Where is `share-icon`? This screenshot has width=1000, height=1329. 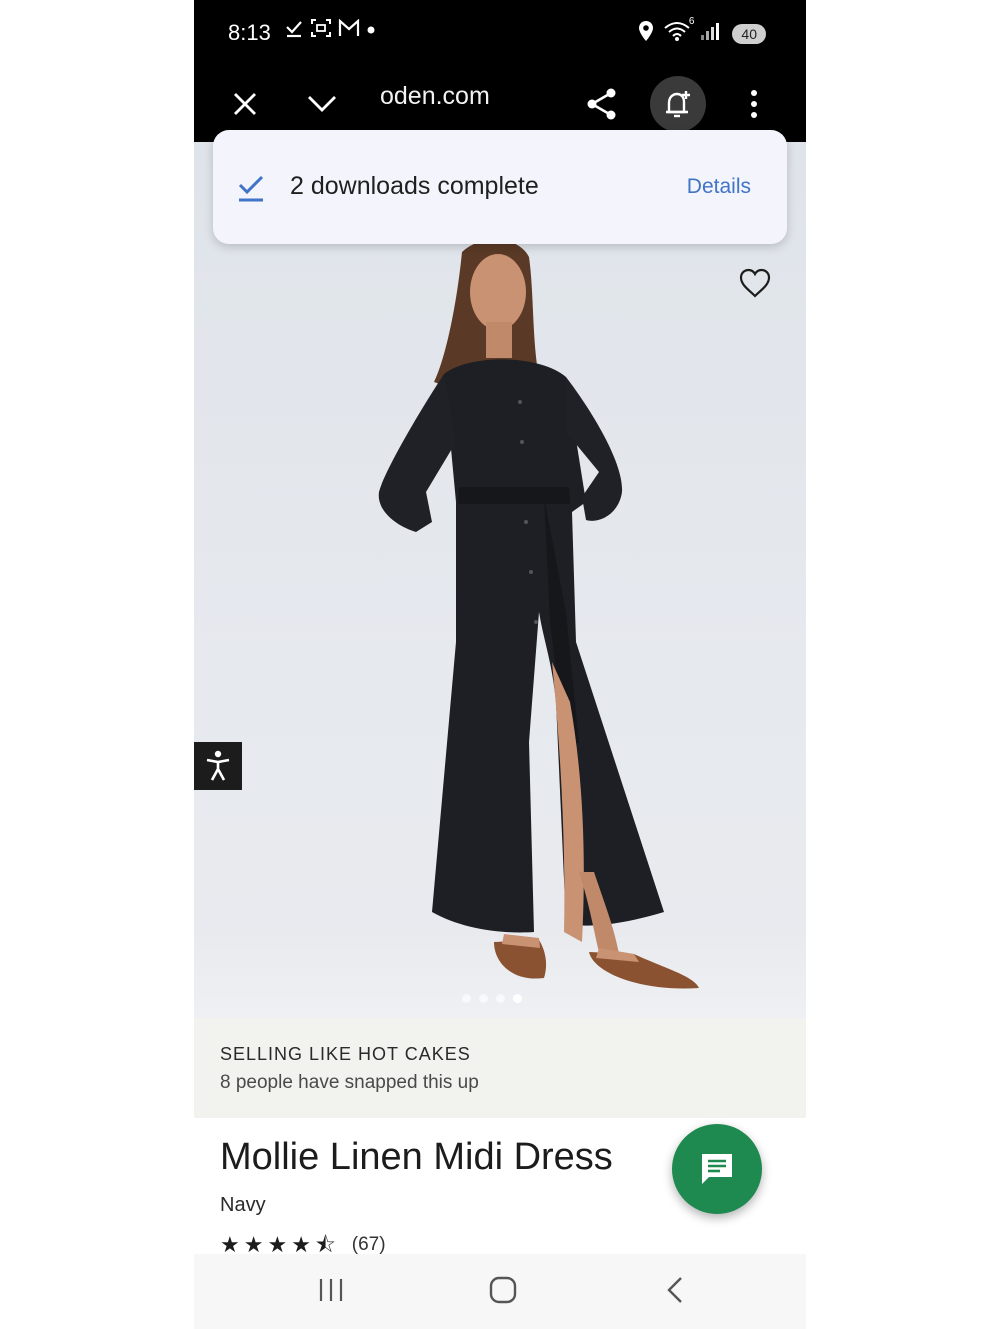
share-icon is located at coordinates (601, 104).